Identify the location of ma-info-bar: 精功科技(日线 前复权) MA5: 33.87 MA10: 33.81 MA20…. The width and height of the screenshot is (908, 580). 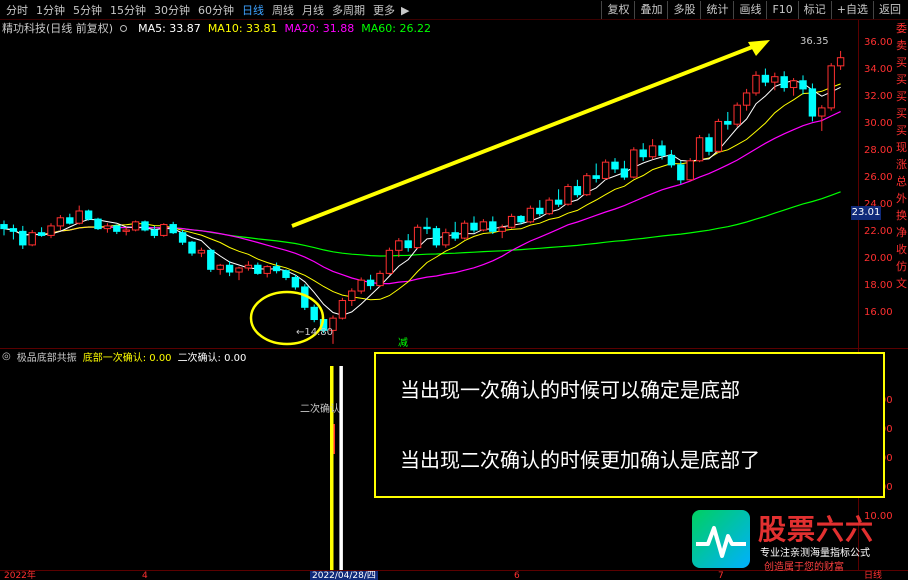
(220, 28).